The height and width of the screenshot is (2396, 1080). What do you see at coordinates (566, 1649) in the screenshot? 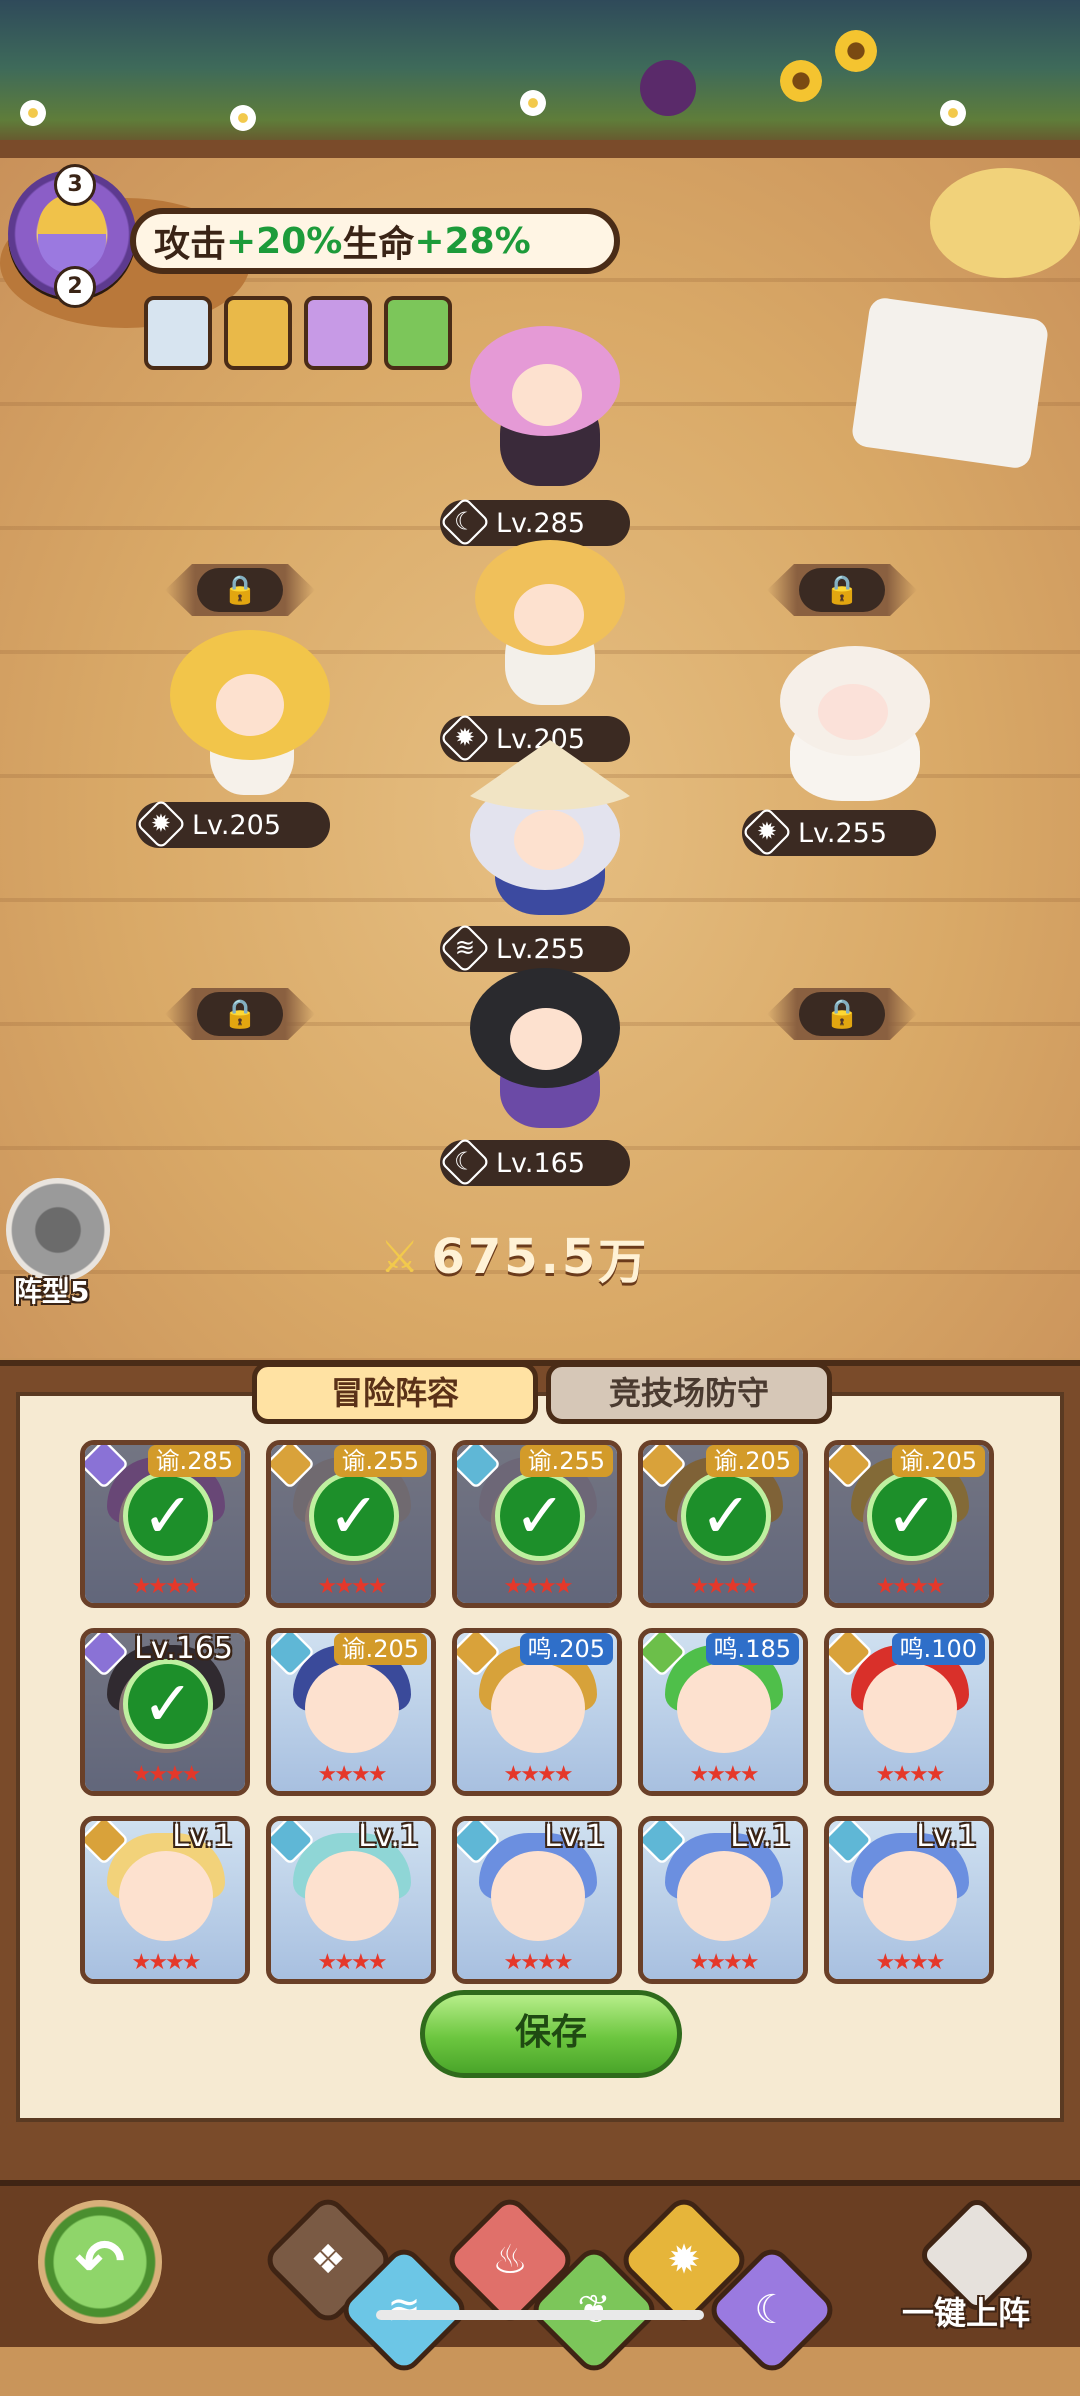
I see `hero-level: 鸣.205` at bounding box center [566, 1649].